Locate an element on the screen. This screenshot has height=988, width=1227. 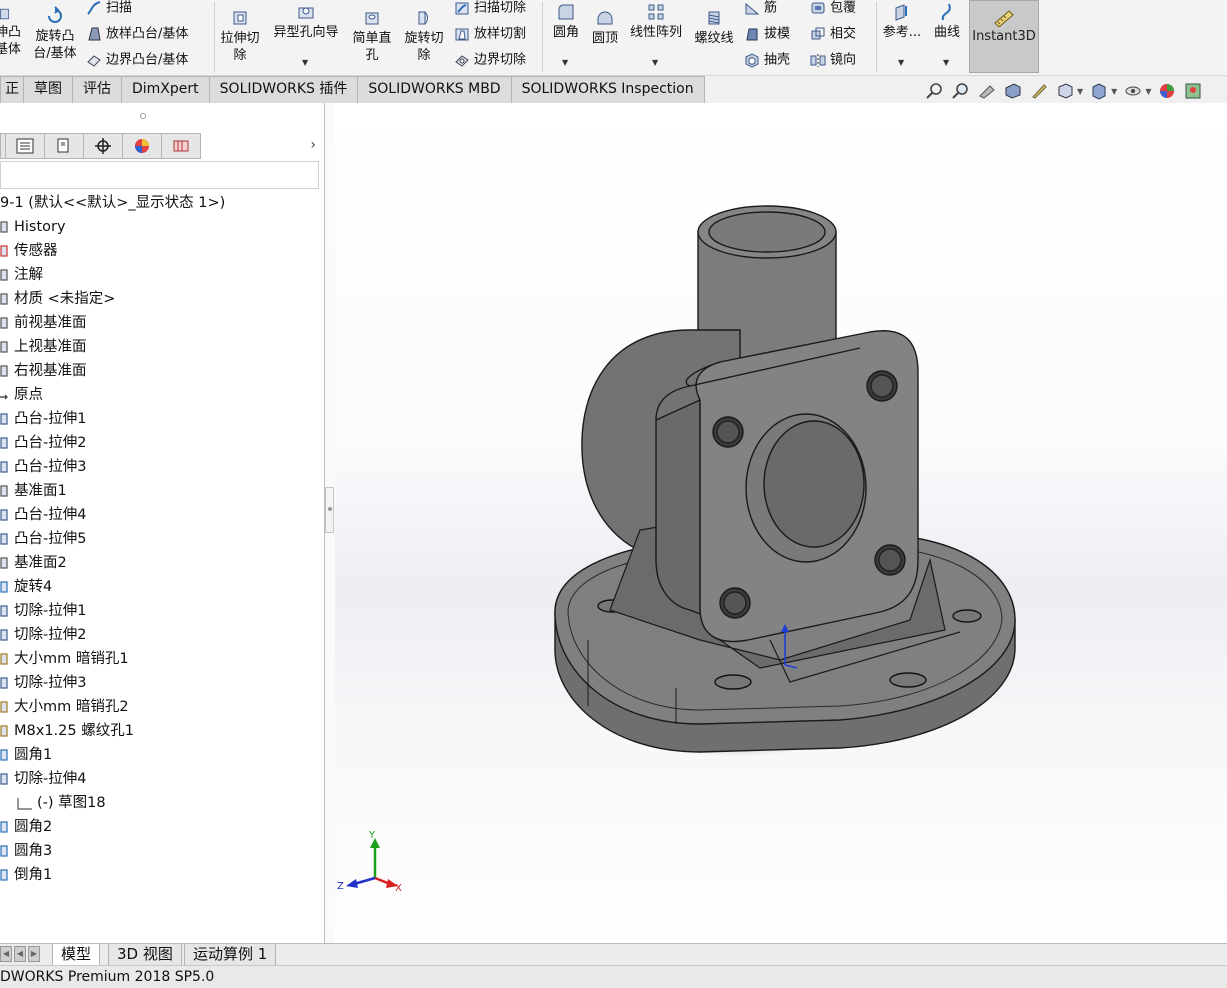
tree-item: 凸台-拉伸1 is located at coordinates (162, 419).